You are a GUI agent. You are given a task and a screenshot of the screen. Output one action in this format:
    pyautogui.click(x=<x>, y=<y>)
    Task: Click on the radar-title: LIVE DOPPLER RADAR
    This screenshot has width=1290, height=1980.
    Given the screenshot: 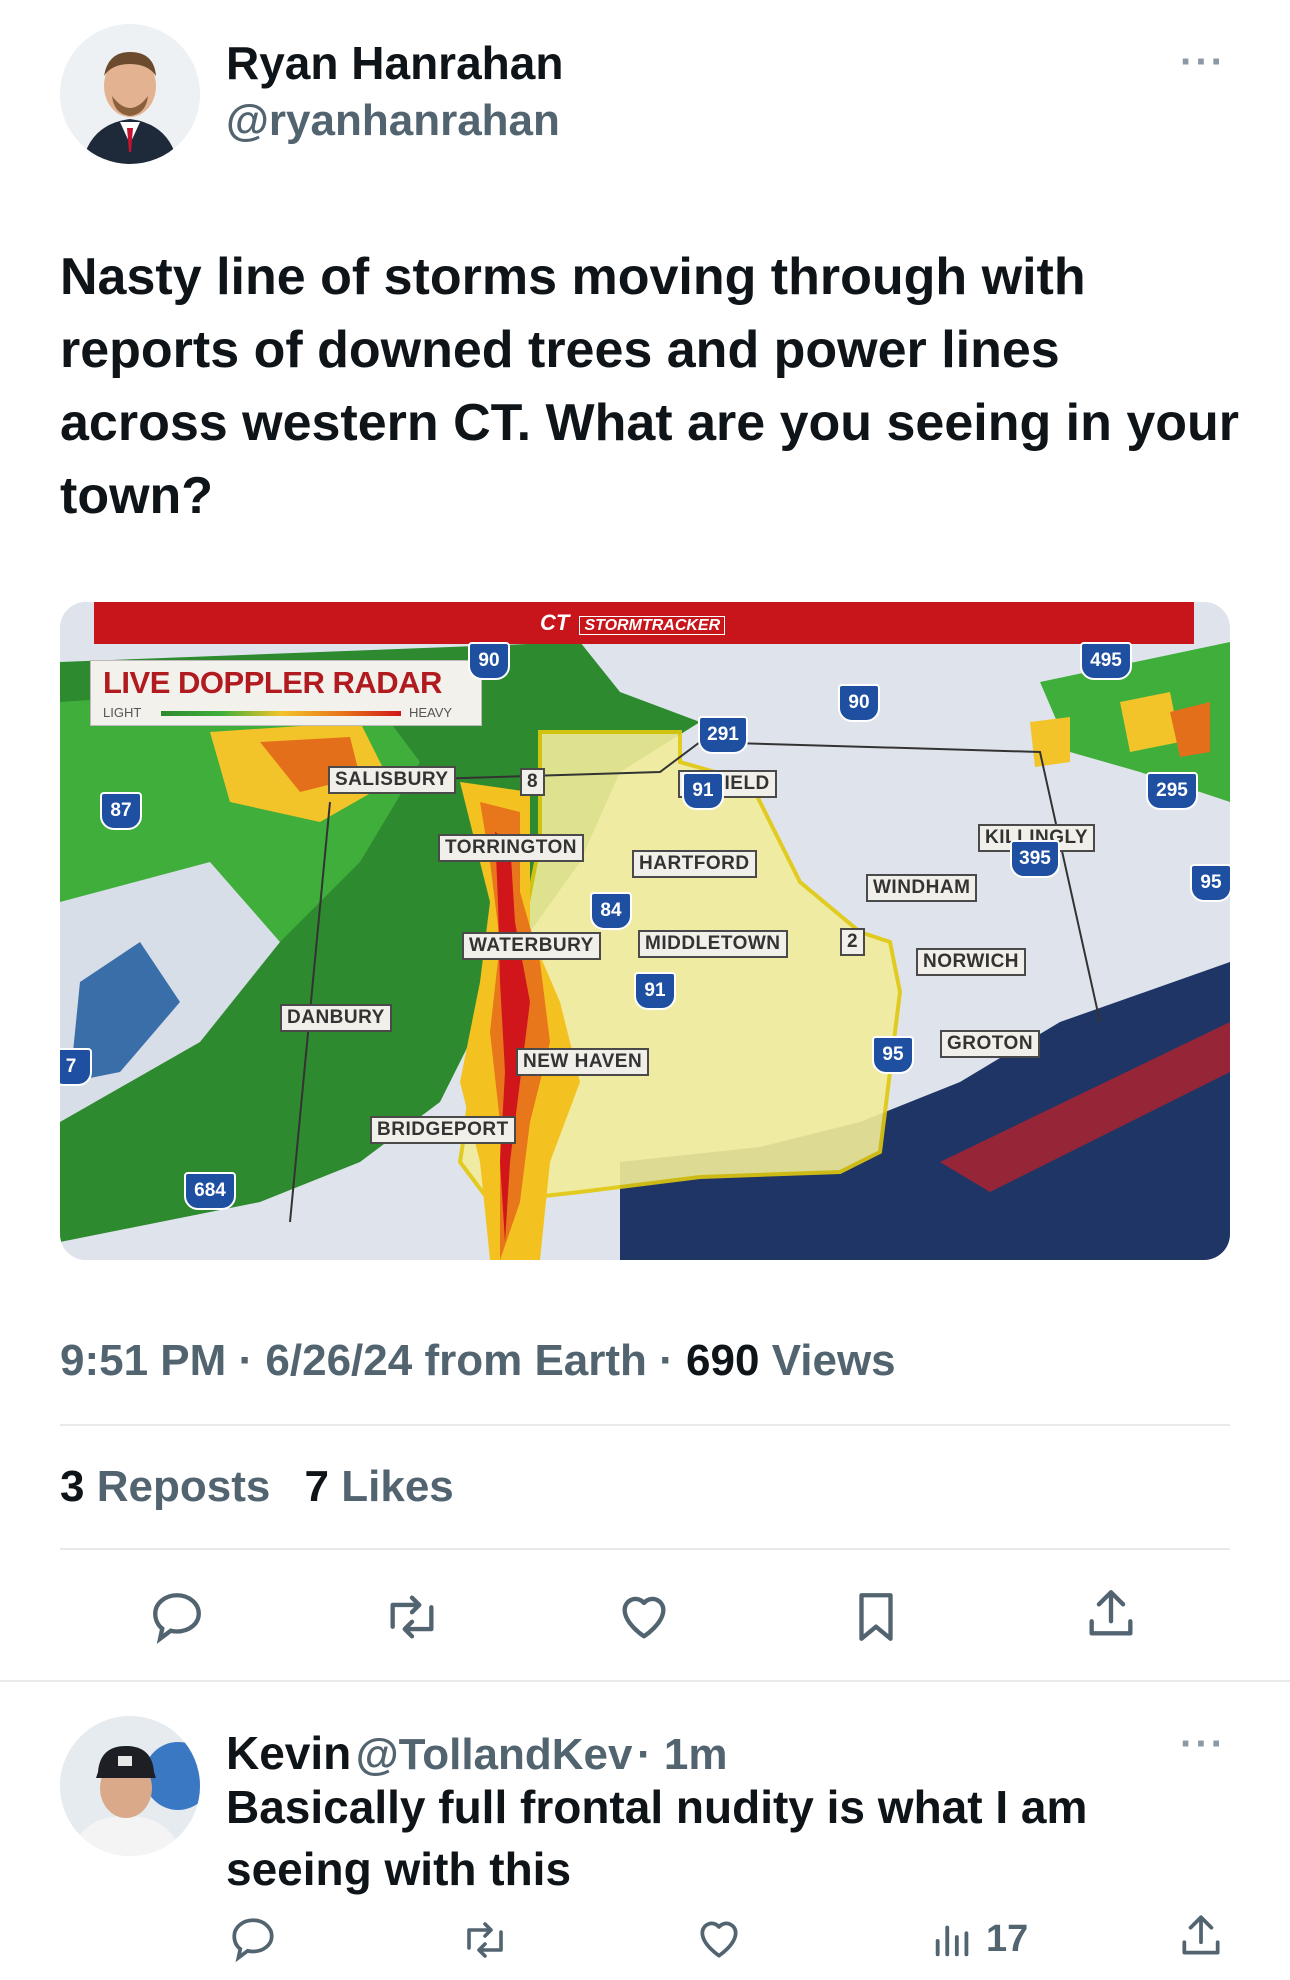 What is the action you would take?
    pyautogui.click(x=272, y=682)
    